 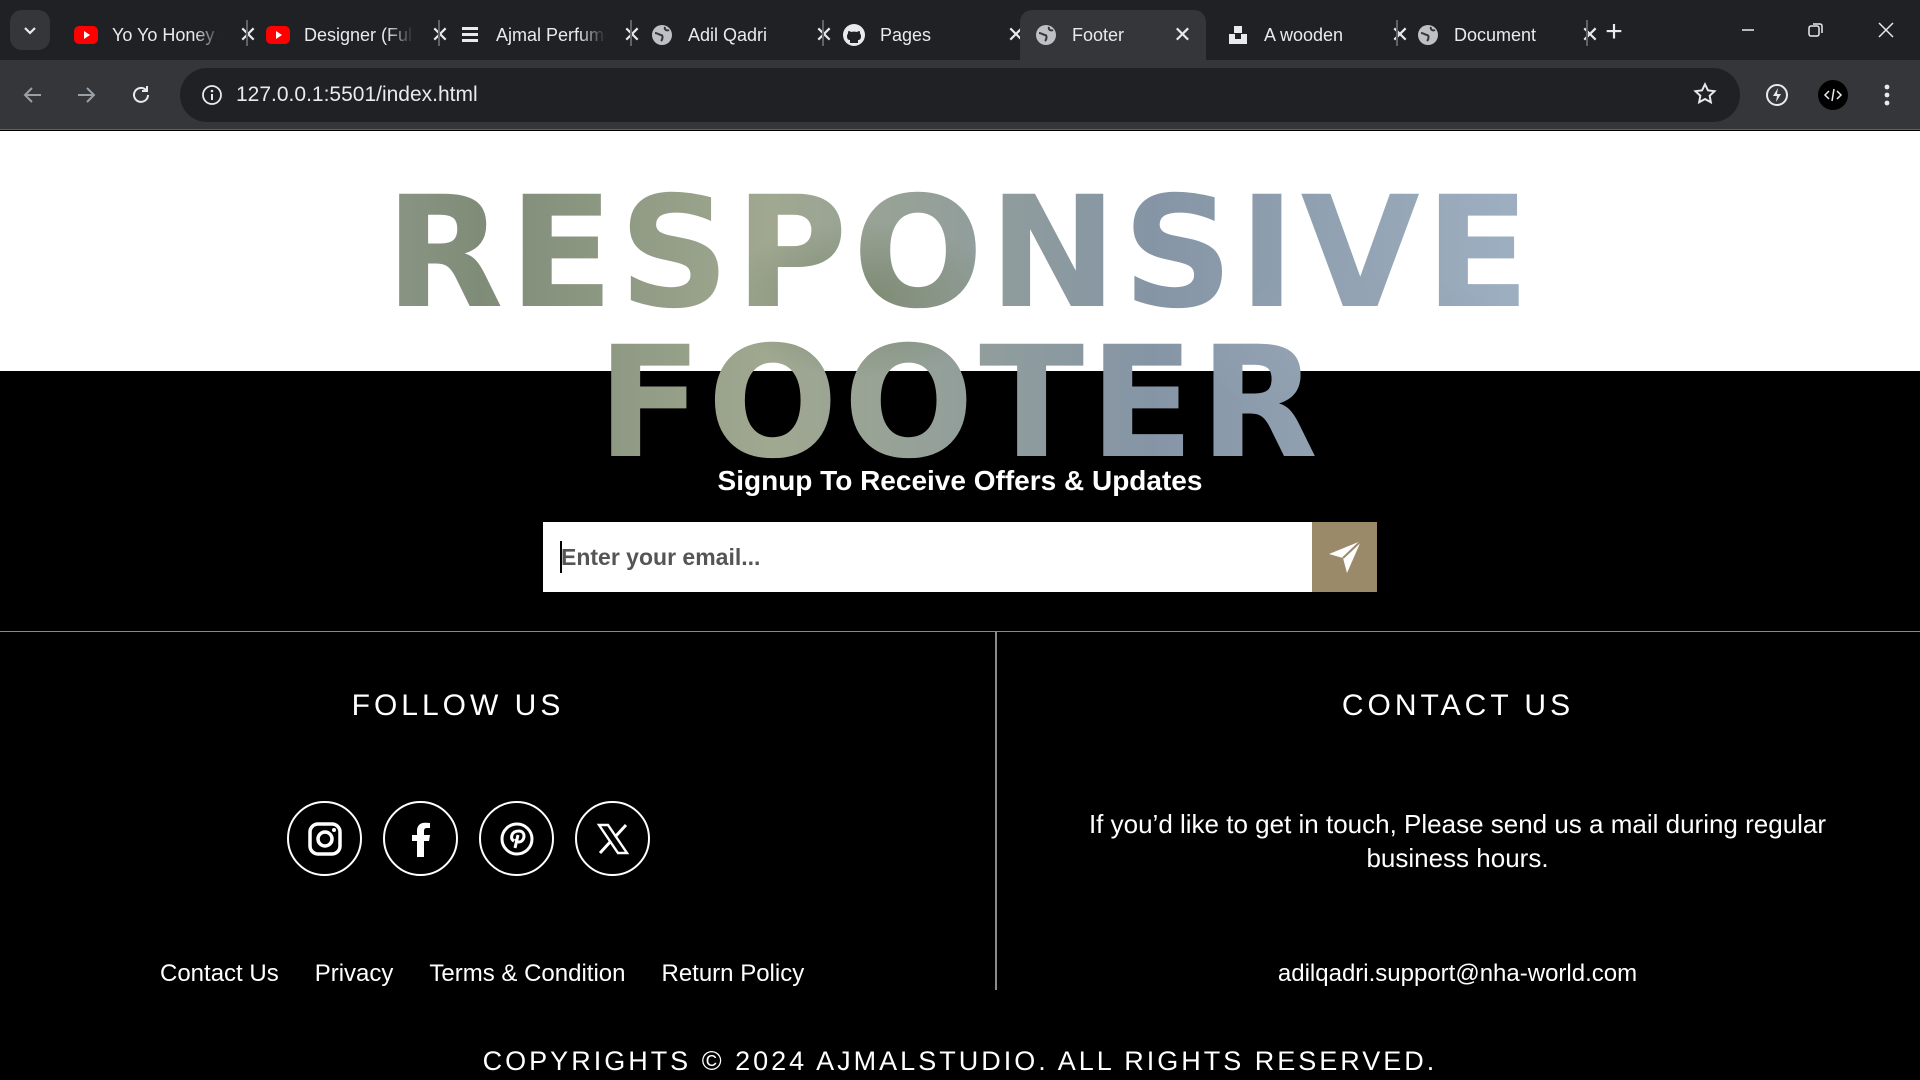 I want to click on minimize-icon, so click(x=1748, y=30).